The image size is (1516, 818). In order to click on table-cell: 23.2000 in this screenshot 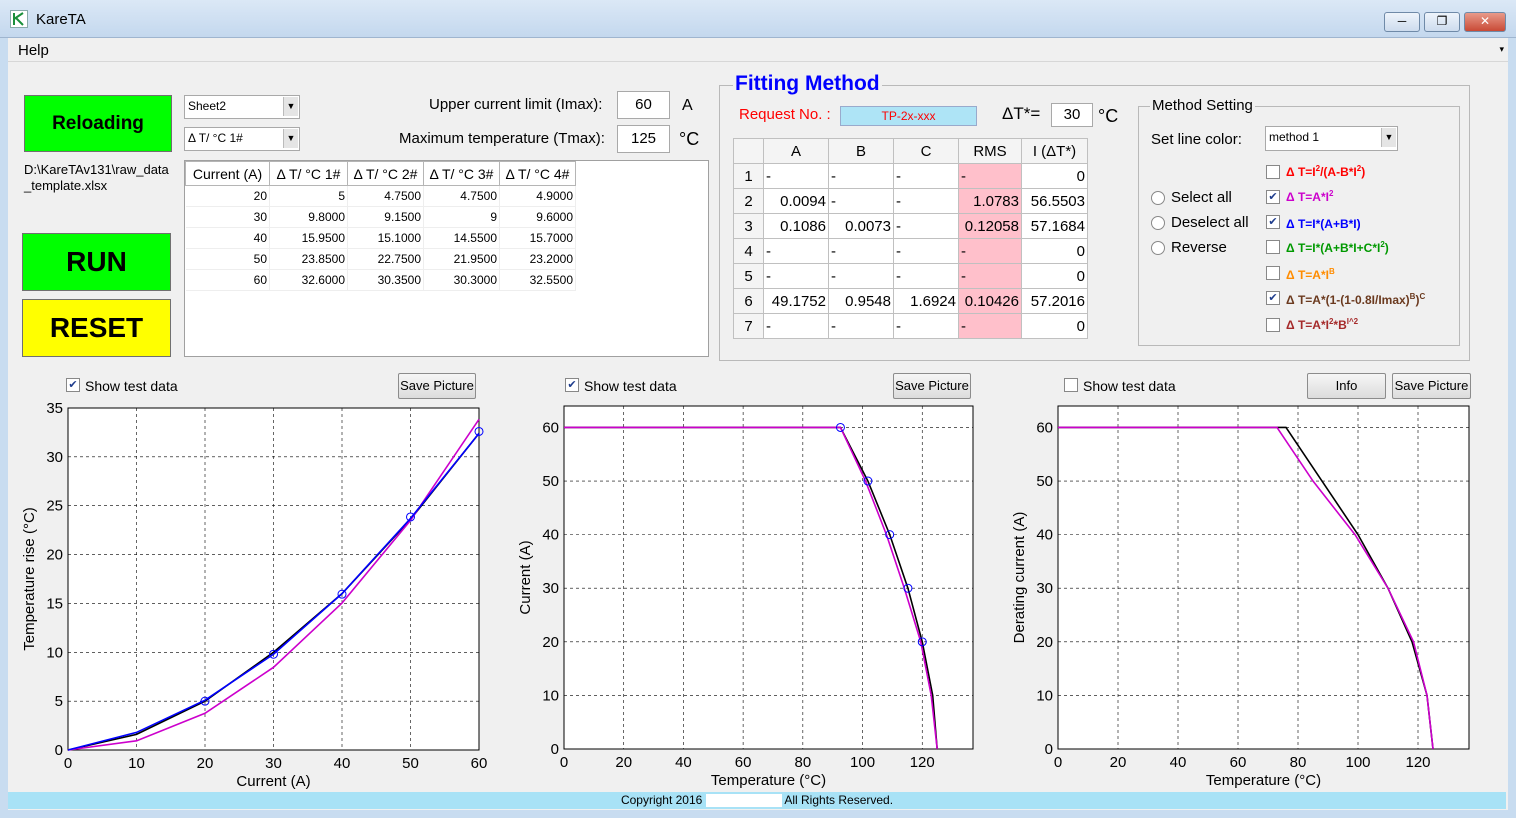, I will do `click(537, 259)`.